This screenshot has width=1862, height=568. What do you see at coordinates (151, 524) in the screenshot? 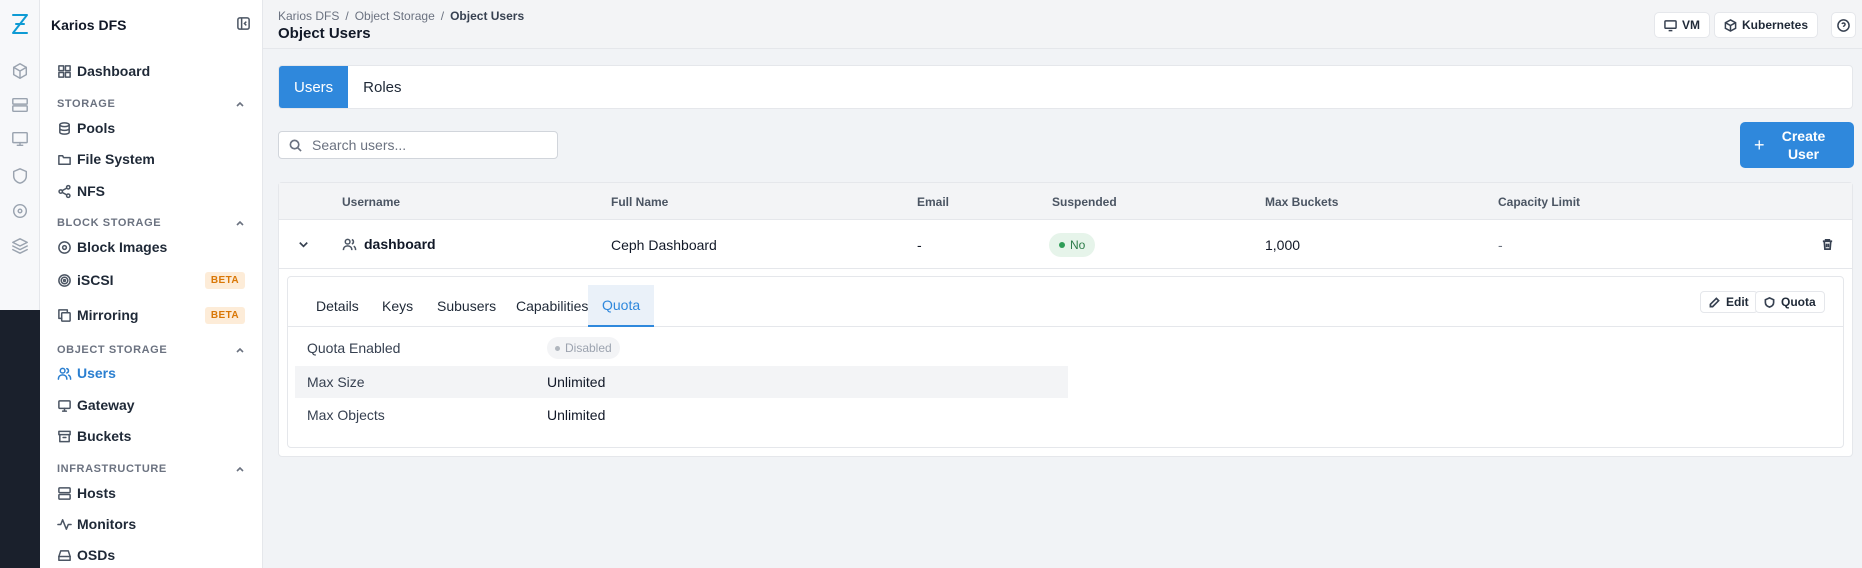
I see `sidebar-item-monitors: Monitors` at bounding box center [151, 524].